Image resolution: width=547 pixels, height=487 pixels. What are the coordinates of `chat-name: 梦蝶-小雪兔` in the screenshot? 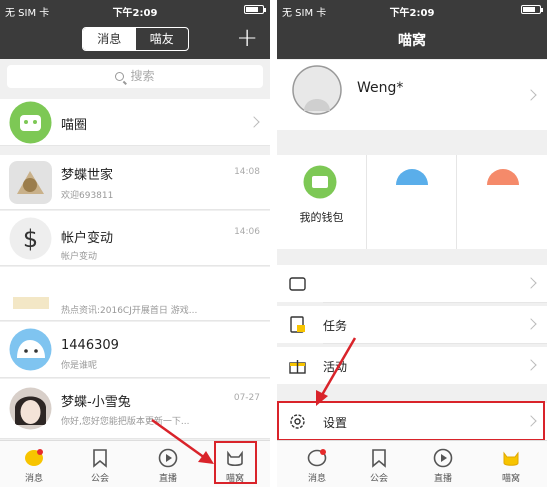 It's located at (96, 402).